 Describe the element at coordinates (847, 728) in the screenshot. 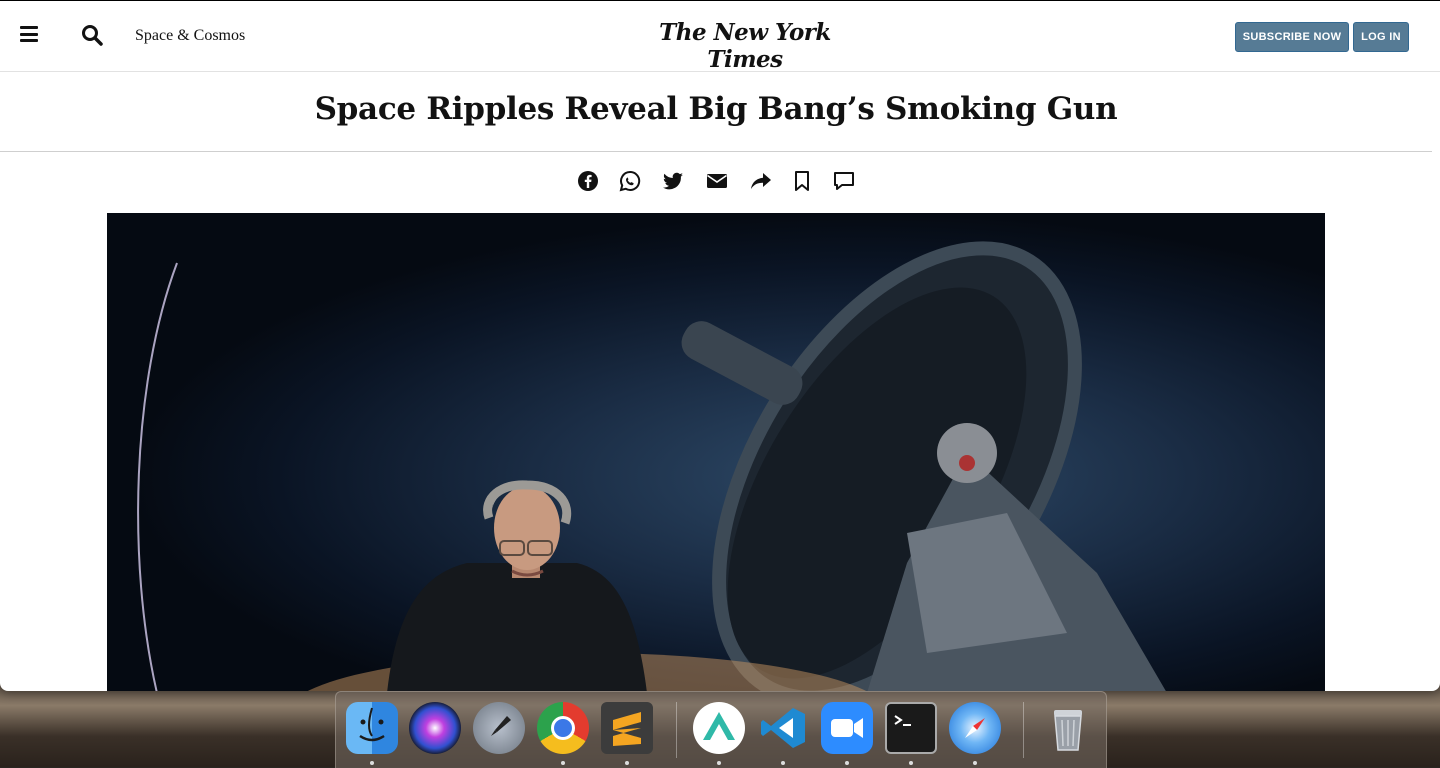

I see `zoom-icon` at that location.